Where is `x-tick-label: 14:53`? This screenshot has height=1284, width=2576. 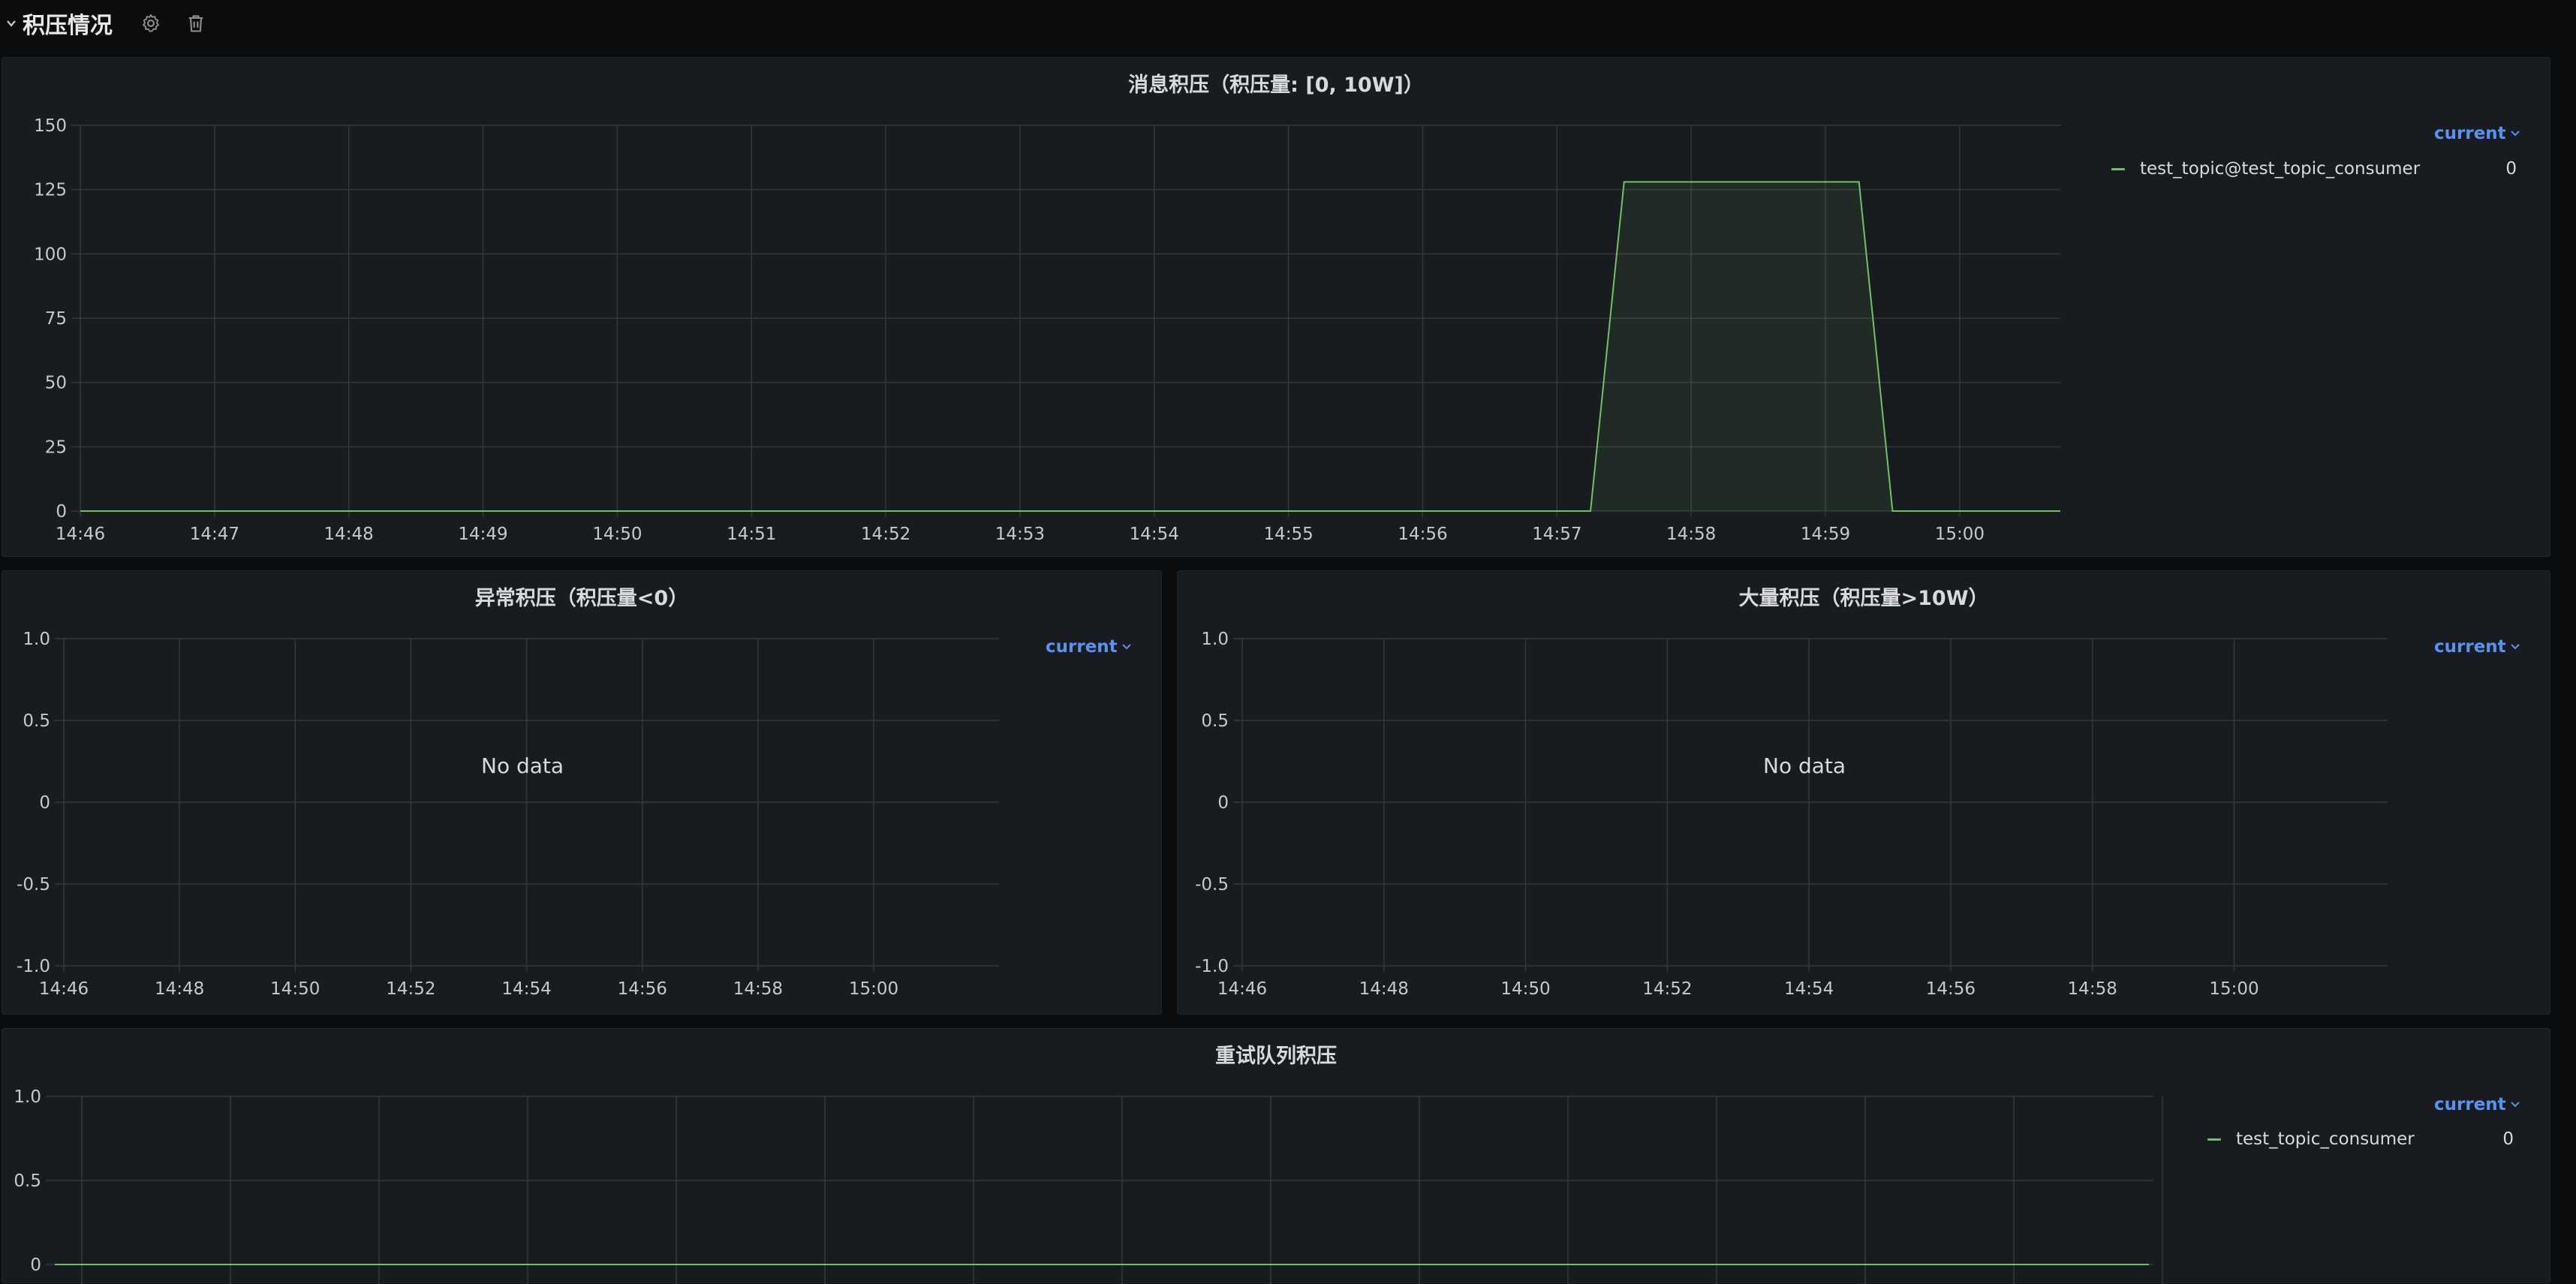 x-tick-label: 14:53 is located at coordinates (1020, 534).